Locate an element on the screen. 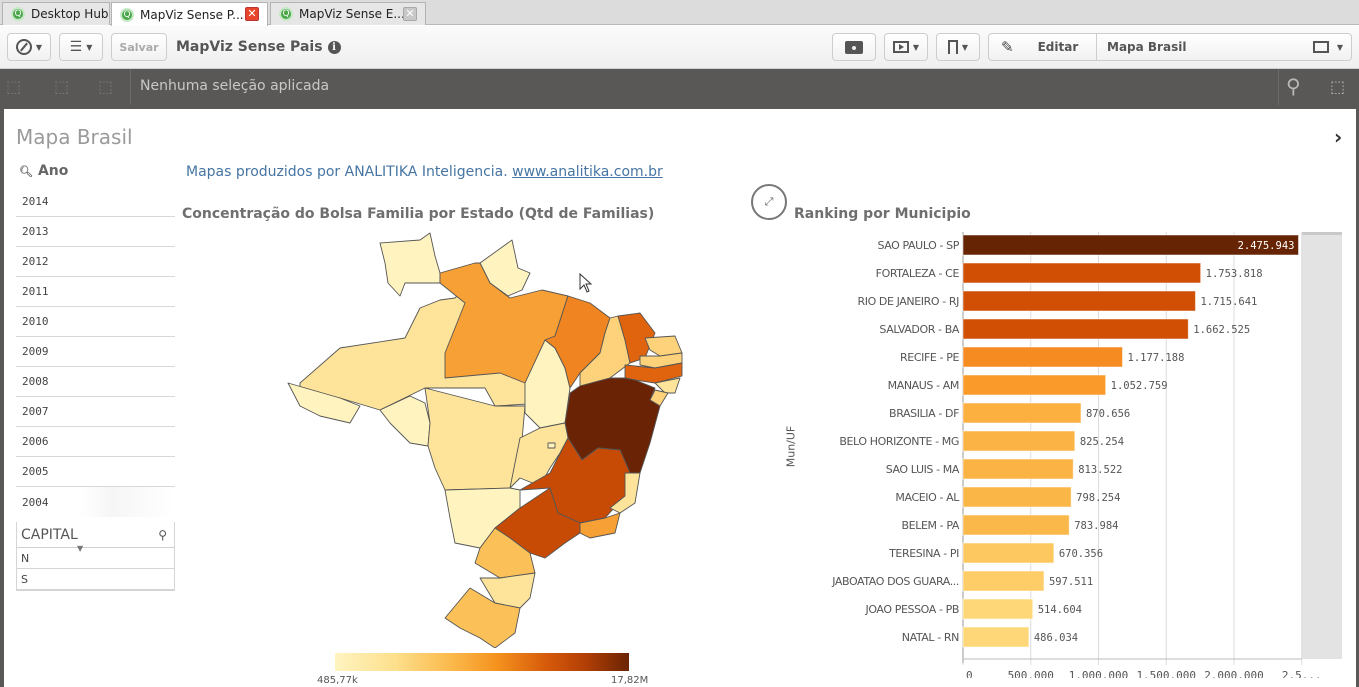 The image size is (1359, 687). category-label: FORTALEZA - CE is located at coordinates (918, 273).